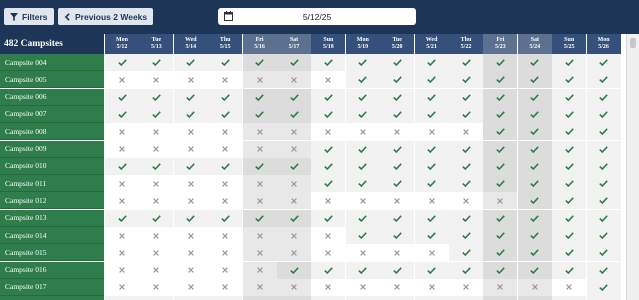 The image size is (639, 300). I want to click on scrollbar-thumb, so click(633, 43).